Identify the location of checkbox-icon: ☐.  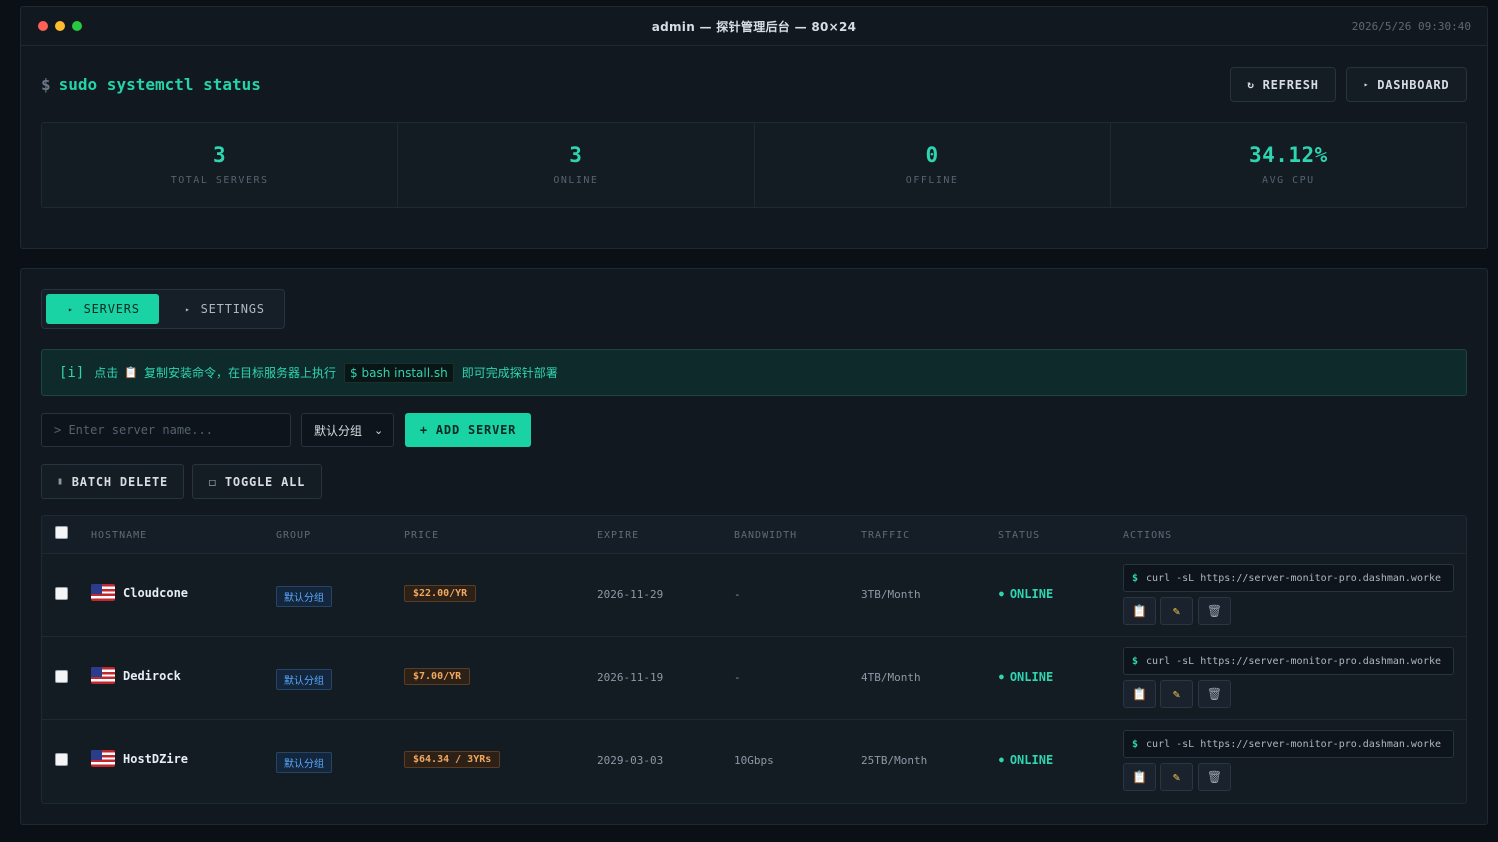
(212, 481).